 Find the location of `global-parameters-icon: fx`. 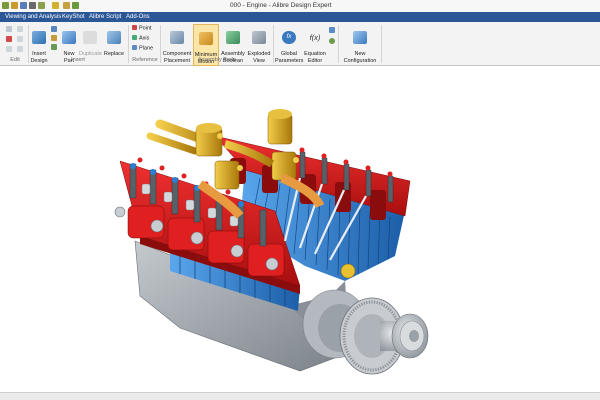

global-parameters-icon: fx is located at coordinates (289, 37).